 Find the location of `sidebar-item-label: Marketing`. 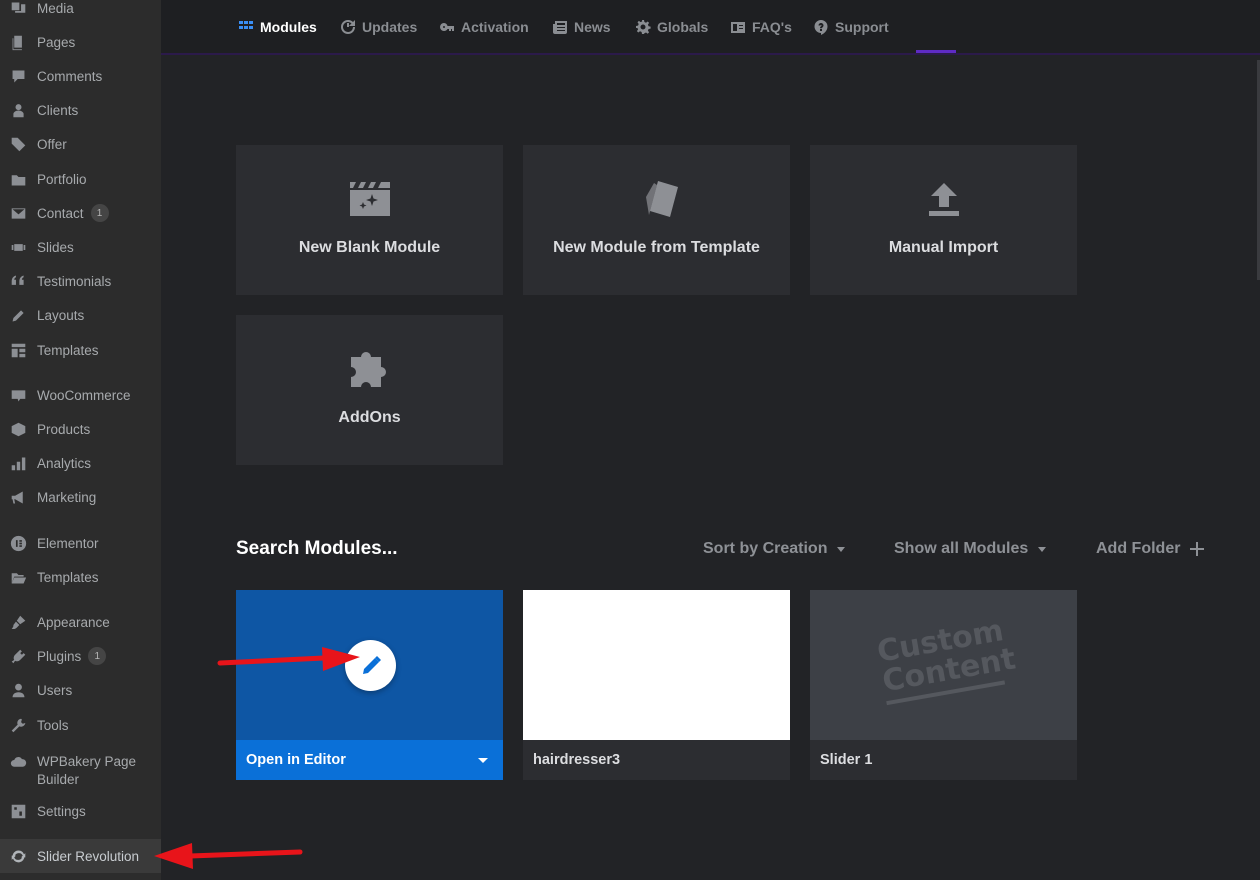

sidebar-item-label: Marketing is located at coordinates (67, 497).